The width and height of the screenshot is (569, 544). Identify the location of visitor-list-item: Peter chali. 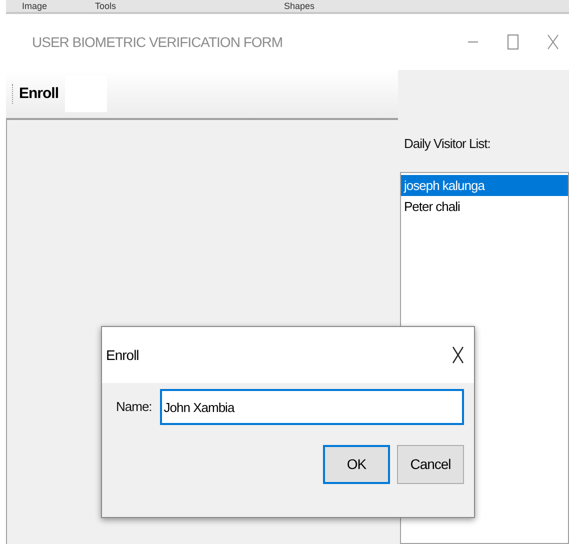
(484, 206).